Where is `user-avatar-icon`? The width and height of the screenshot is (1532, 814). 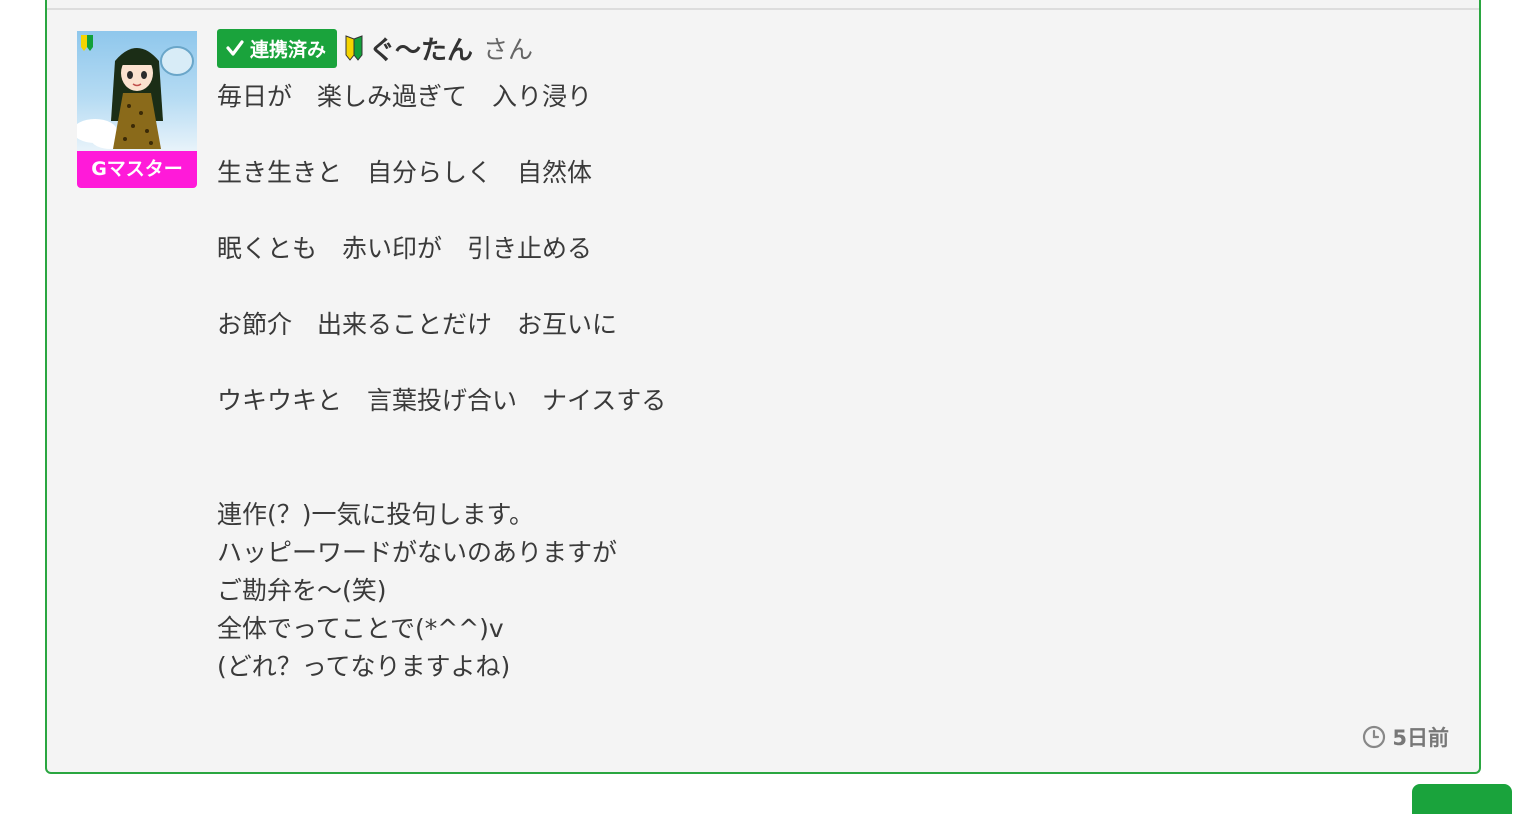
user-avatar-icon is located at coordinates (135, 92).